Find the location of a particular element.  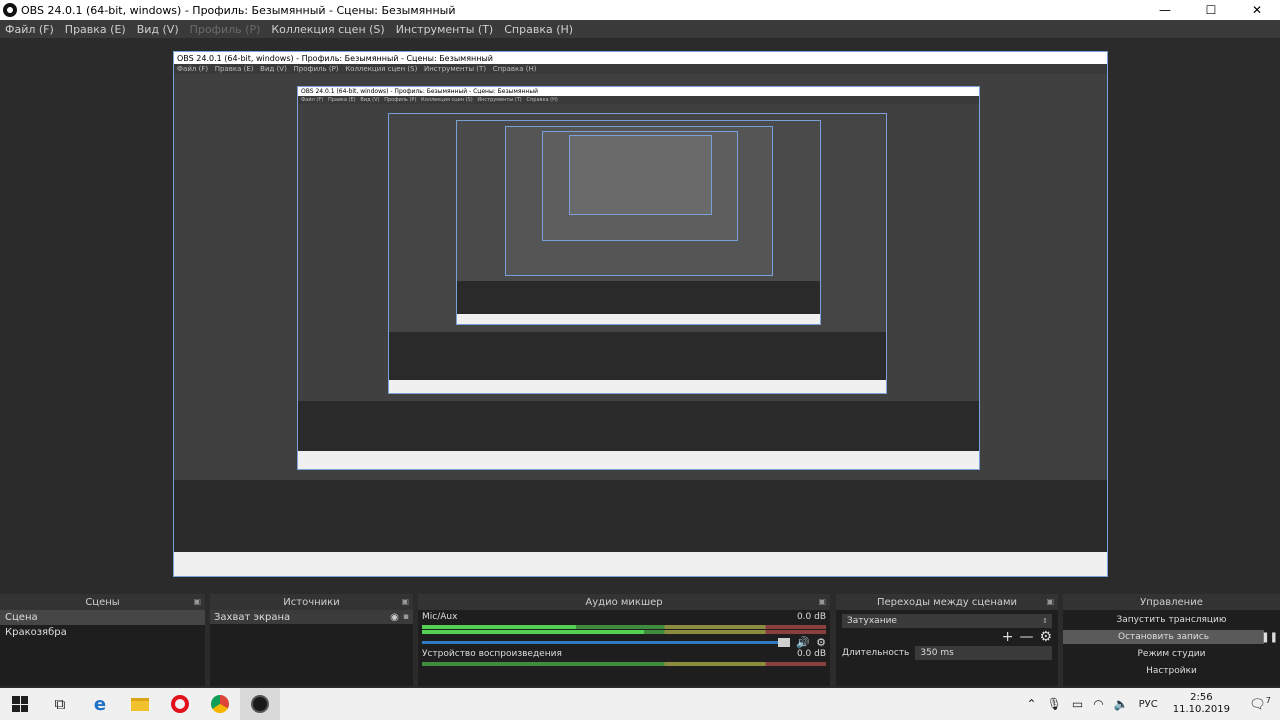

scenes-list: Сцена Кракозябра is located at coordinates (102, 648).